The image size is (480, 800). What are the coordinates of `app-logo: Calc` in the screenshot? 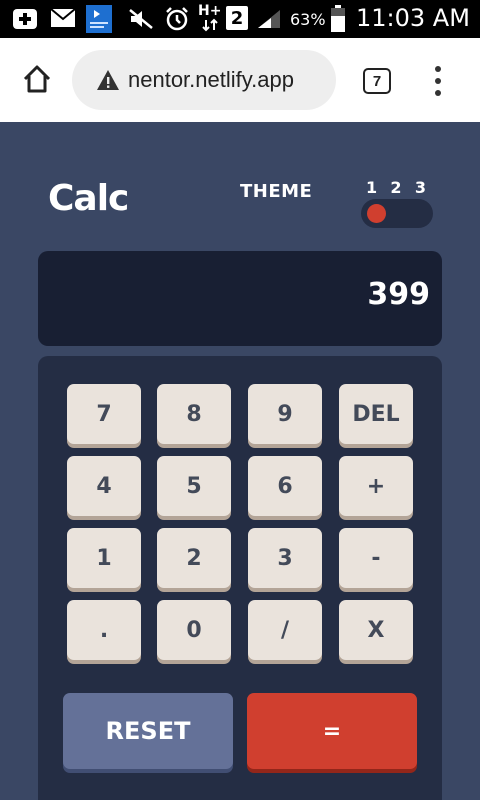 It's located at (88, 198).